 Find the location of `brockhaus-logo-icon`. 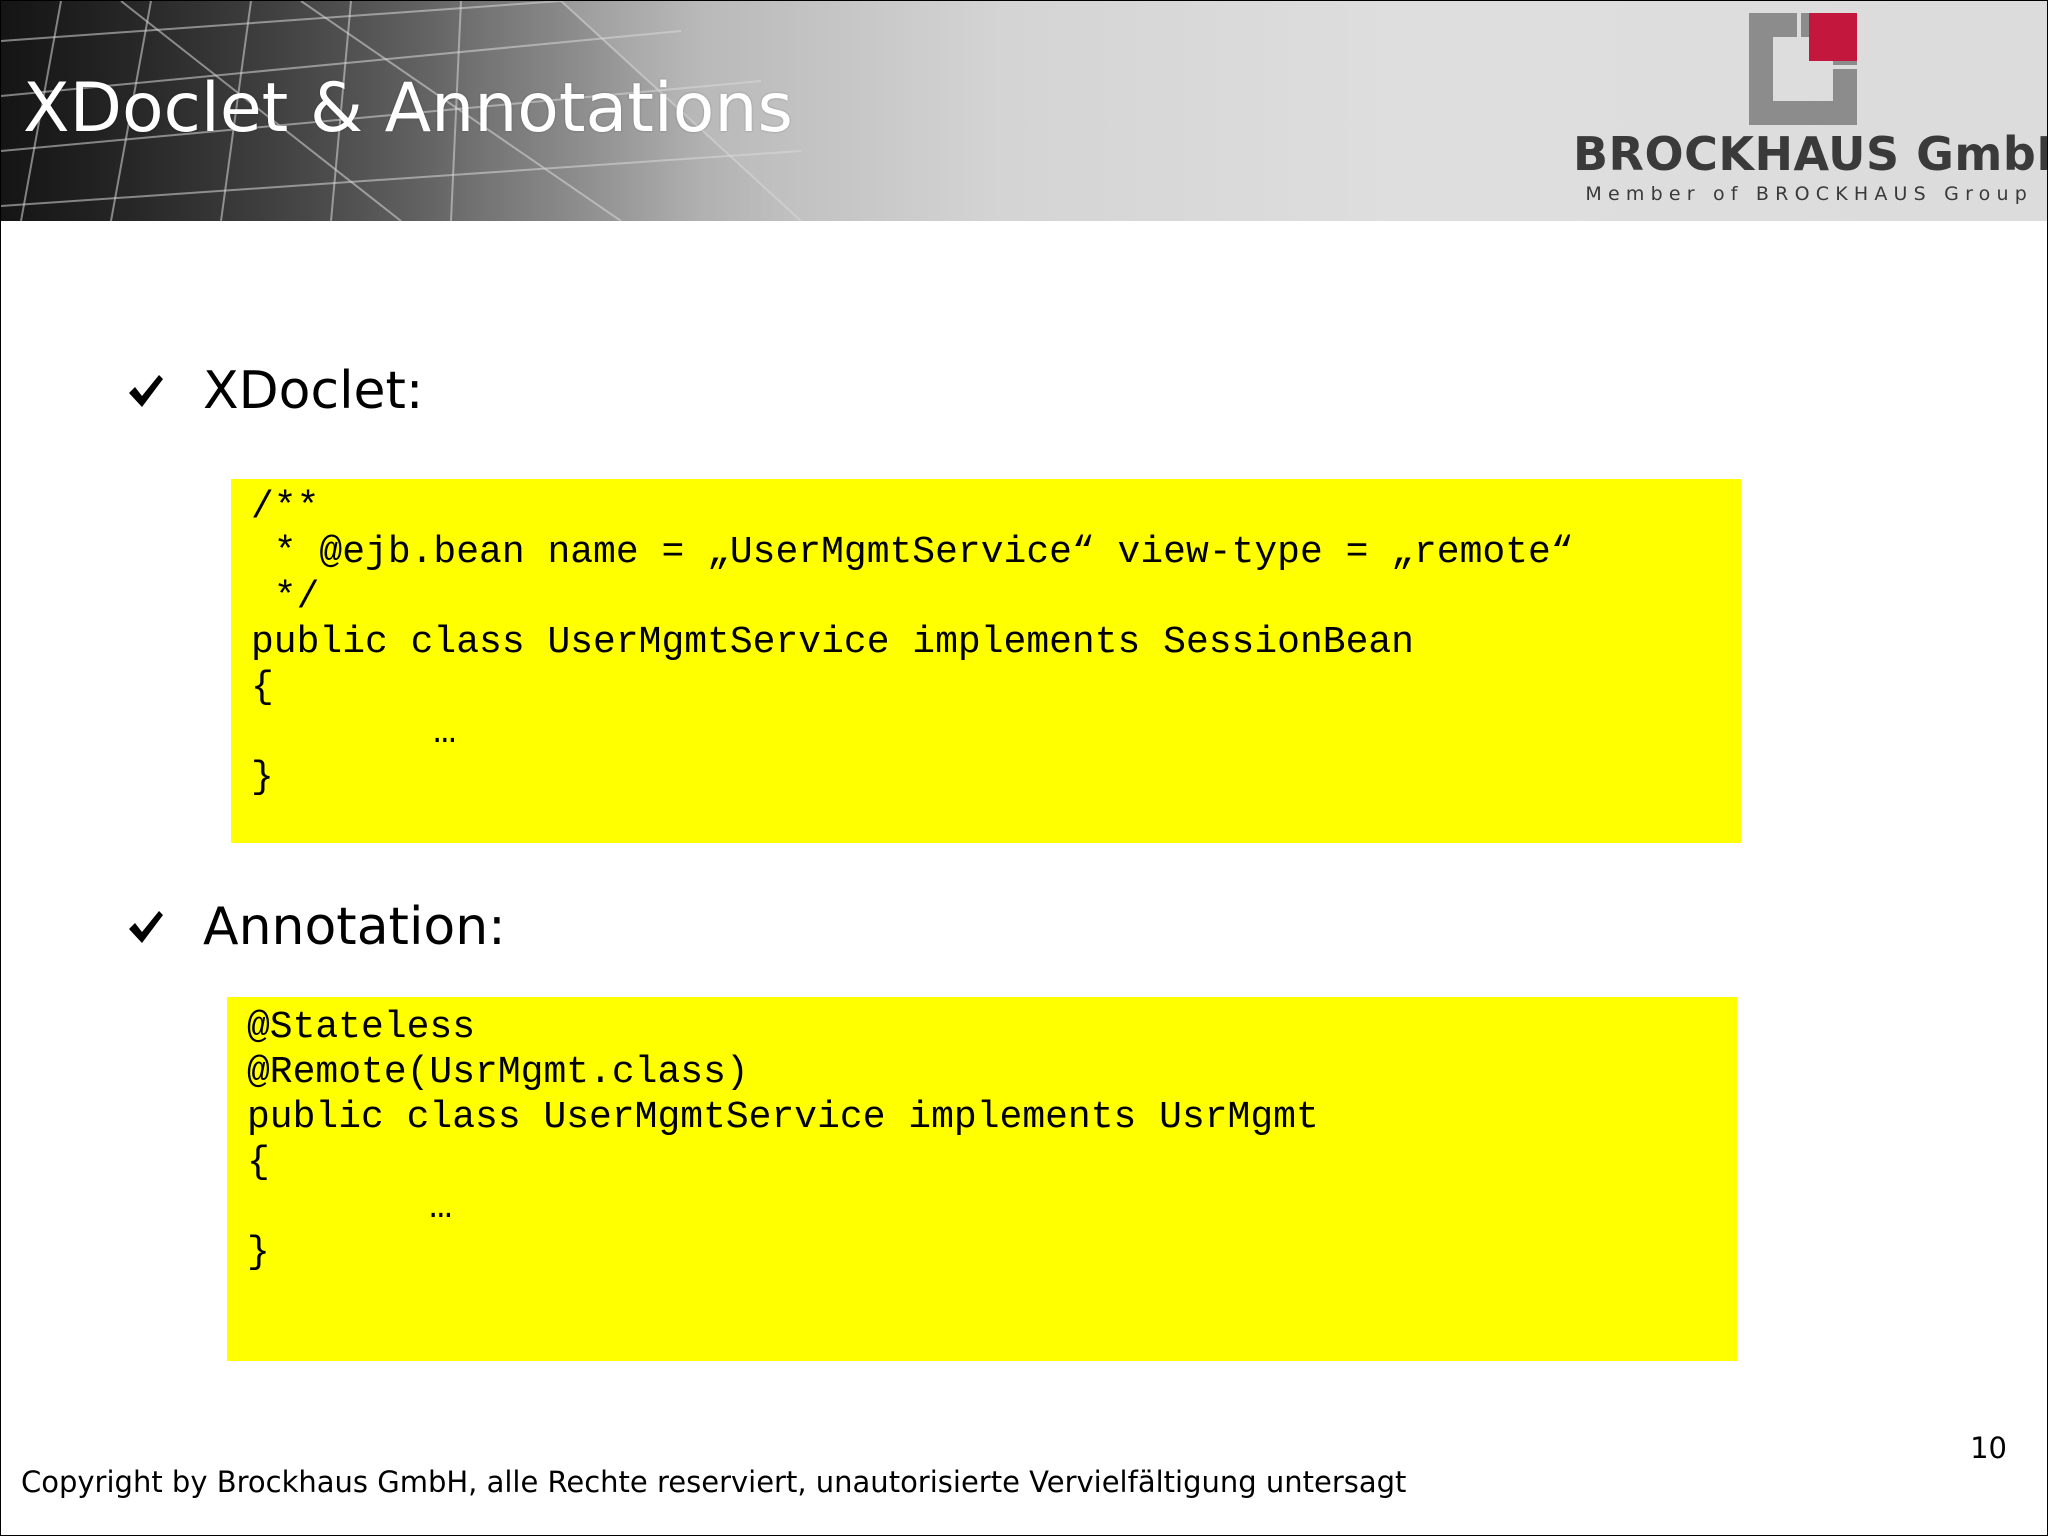

brockhaus-logo-icon is located at coordinates (1803, 69).